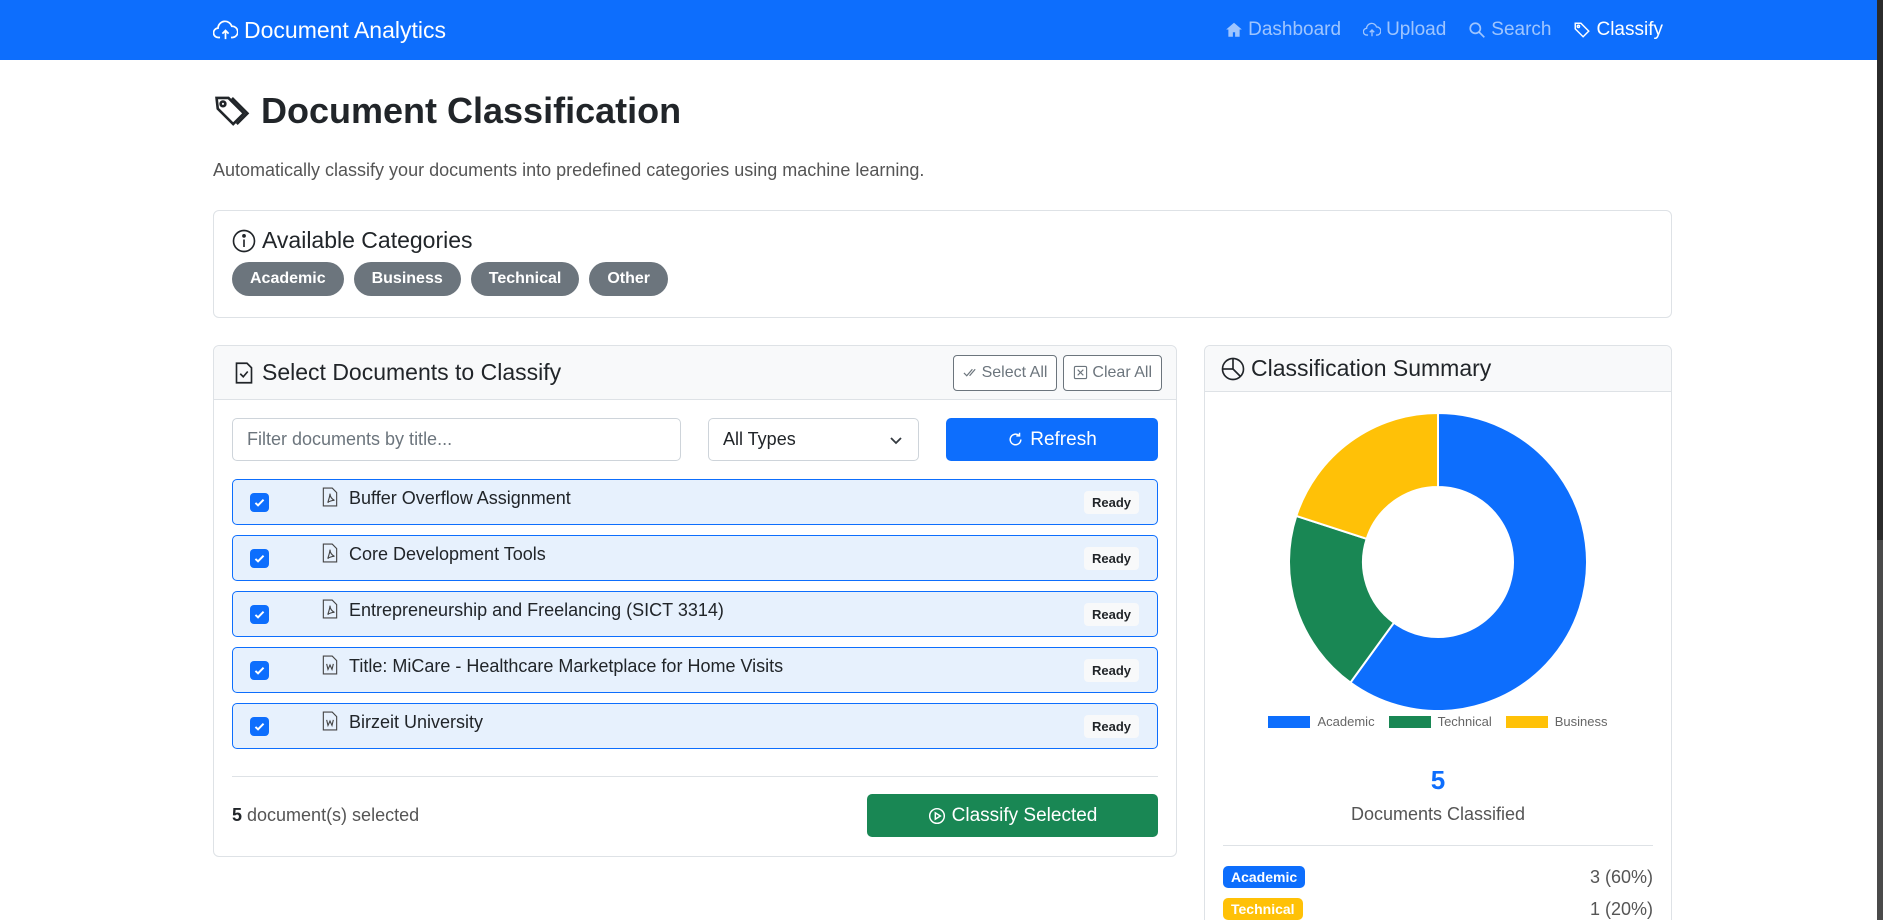 The width and height of the screenshot is (1883, 920). I want to click on summary-header: Classification Summary, so click(1438, 369).